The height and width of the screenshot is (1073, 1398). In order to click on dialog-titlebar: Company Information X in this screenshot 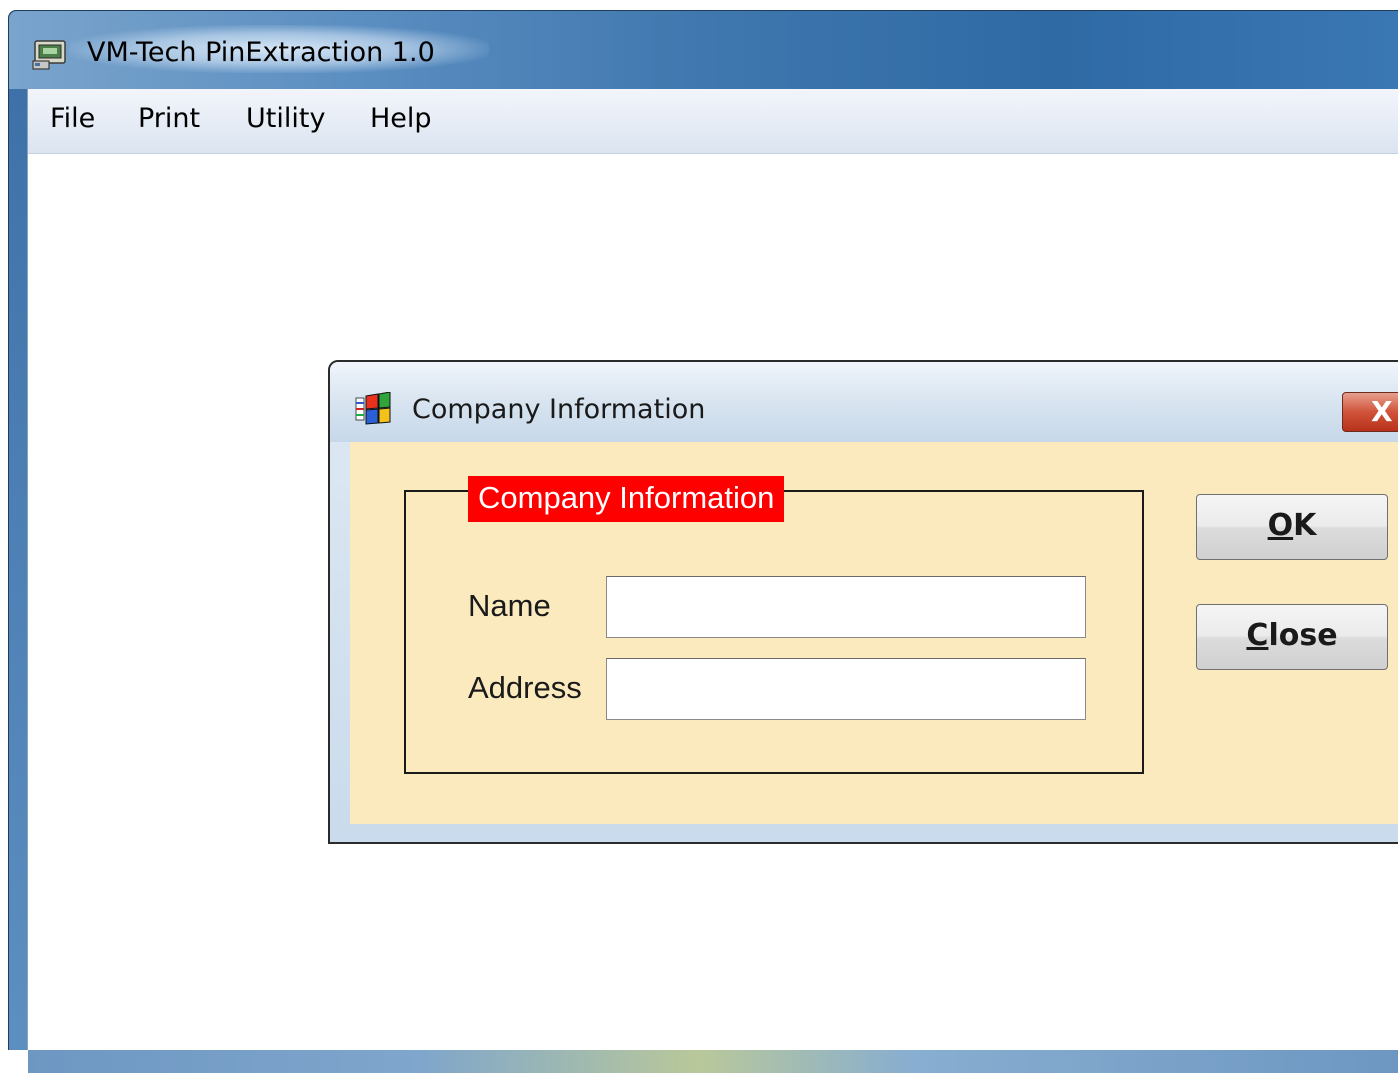, I will do `click(864, 402)`.